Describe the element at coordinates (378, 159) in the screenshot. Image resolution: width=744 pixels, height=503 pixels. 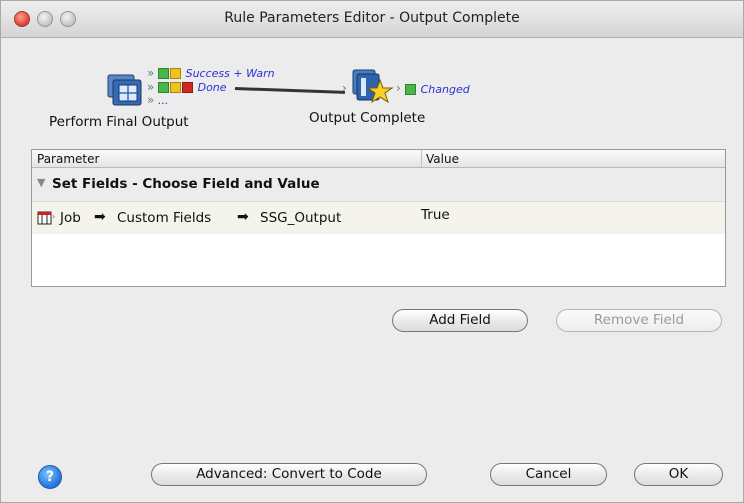
I see `table-header: Parameter Value` at that location.